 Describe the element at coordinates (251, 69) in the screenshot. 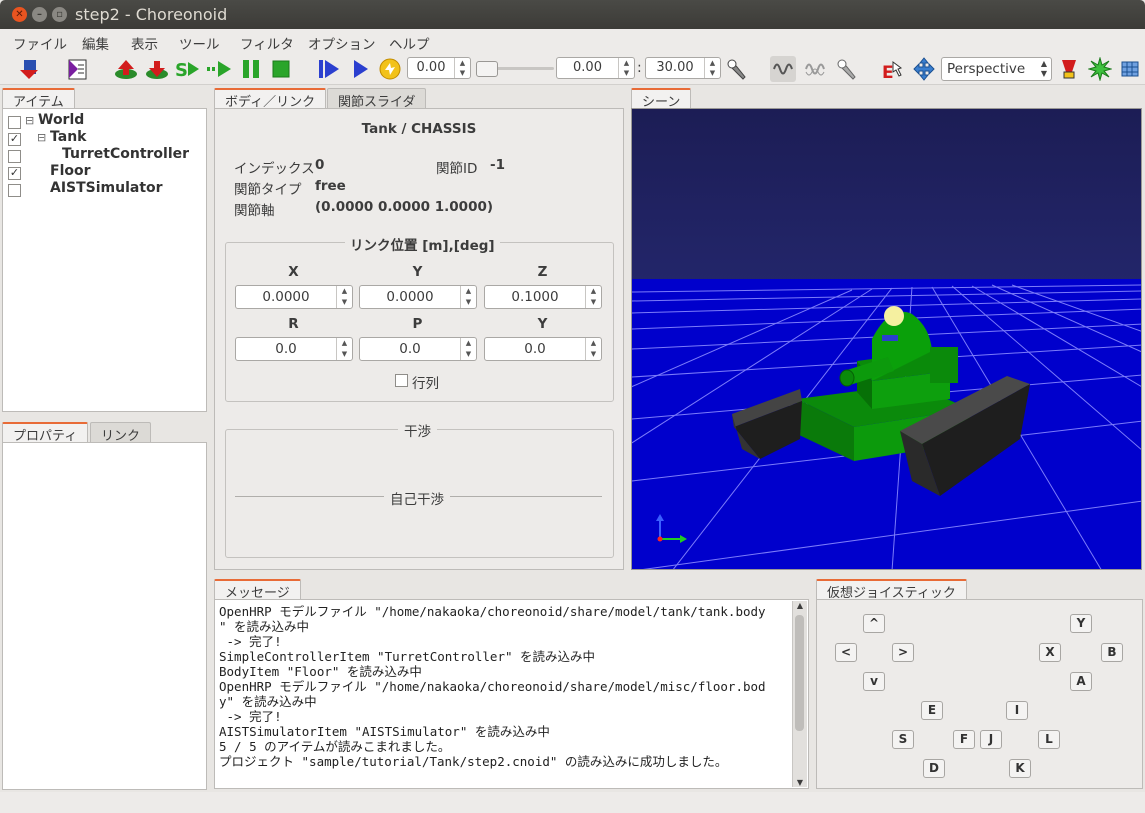

I see `pause-icon` at that location.